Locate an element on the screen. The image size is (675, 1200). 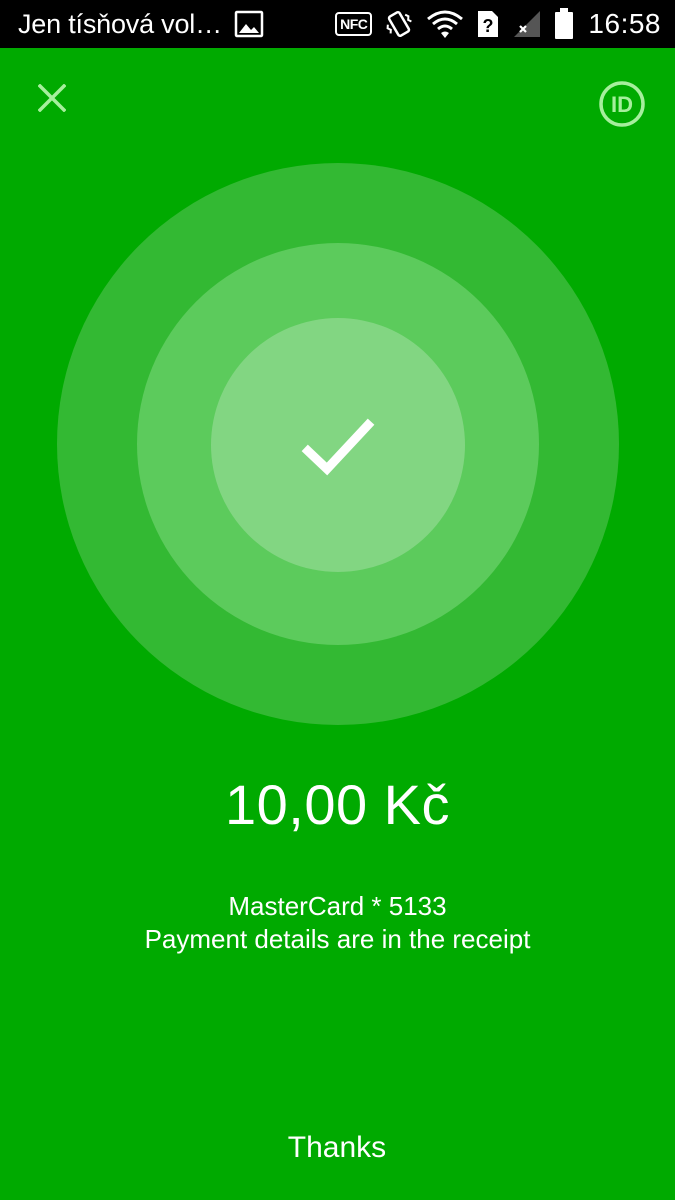
status-time: 16:58 is located at coordinates (624, 23).